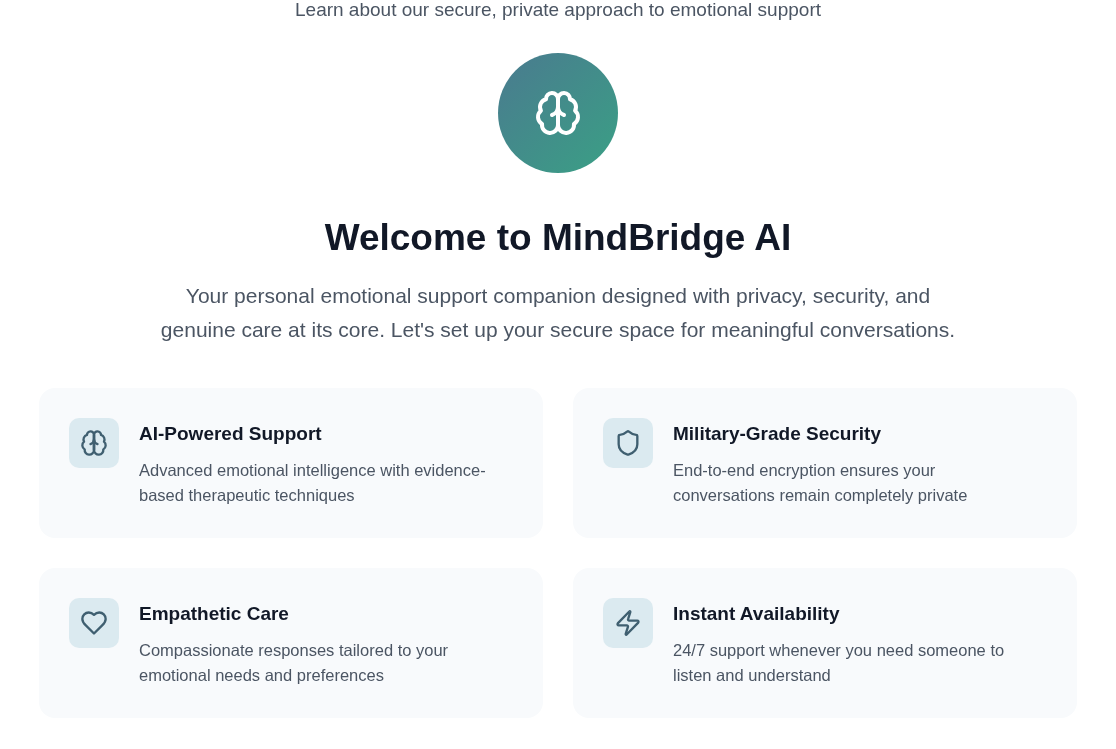 Image resolution: width=1116 pixels, height=749 pixels. I want to click on intro-subtitle: Learn about our secure, private approach to emotional support, so click(558, 10).